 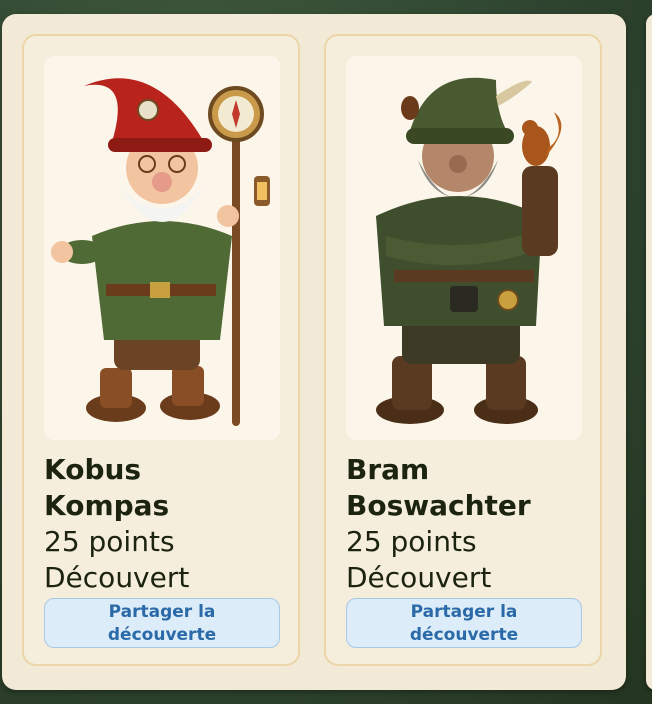 I want to click on gnome-name: Kobus Kompas, so click(x=164, y=488).